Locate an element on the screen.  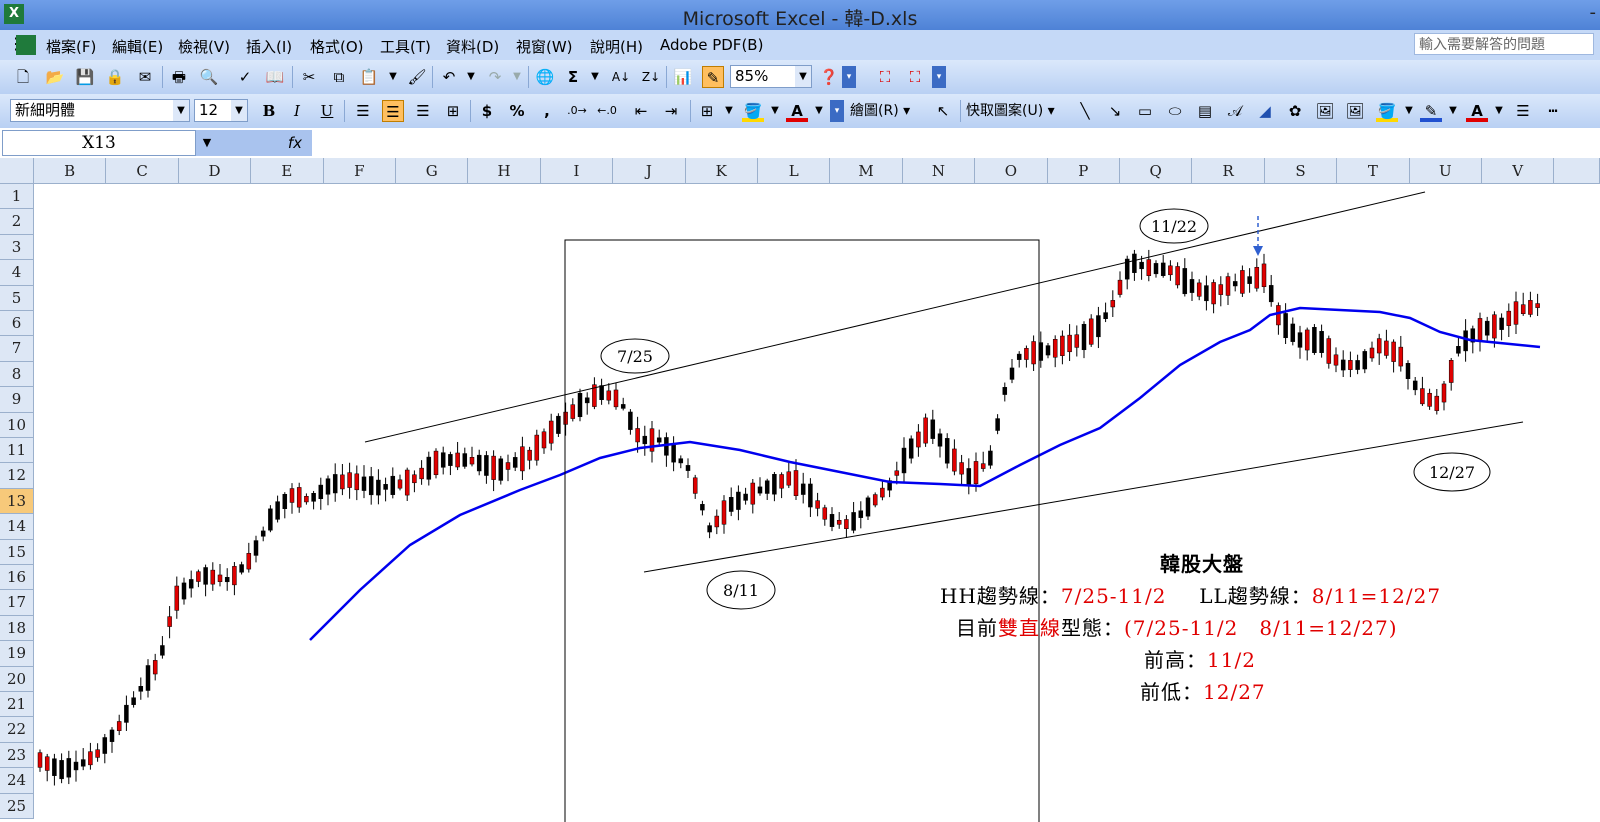
pattern-value: (7/25-11/2 8/11=12/27) is located at coordinates (1261, 628).